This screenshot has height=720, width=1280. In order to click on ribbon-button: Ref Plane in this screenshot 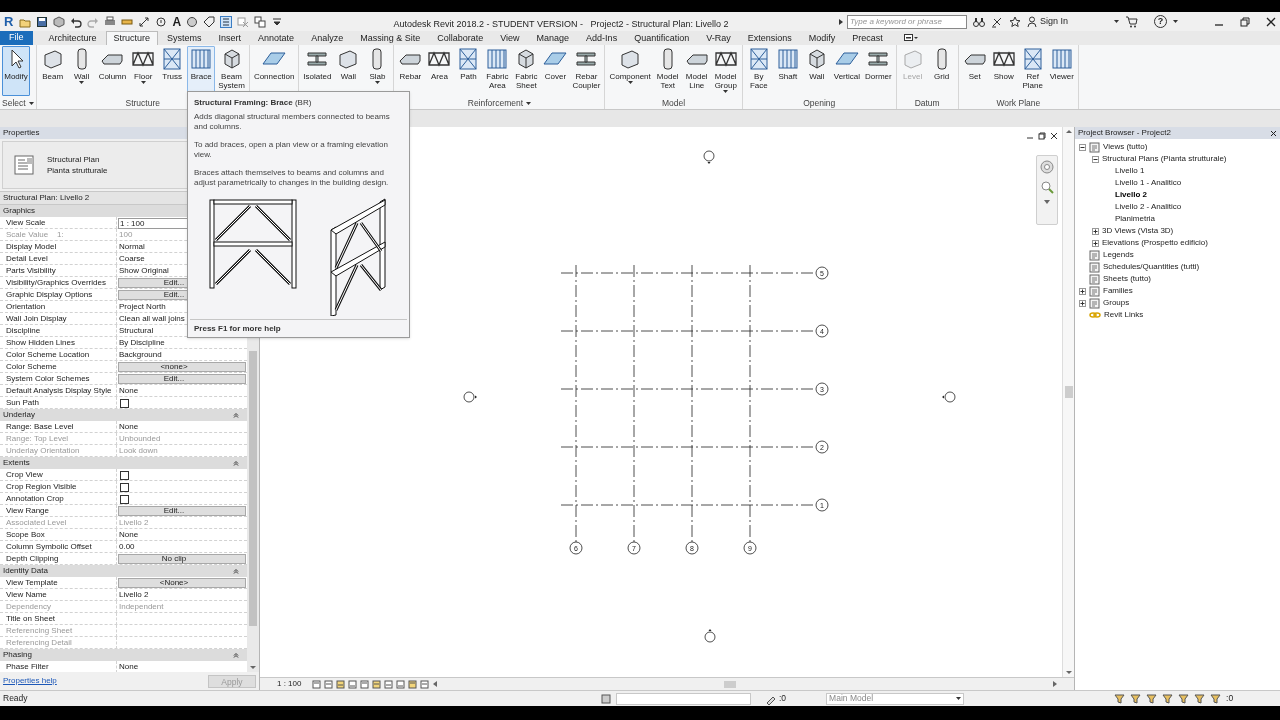, I will do `click(1032, 71)`.